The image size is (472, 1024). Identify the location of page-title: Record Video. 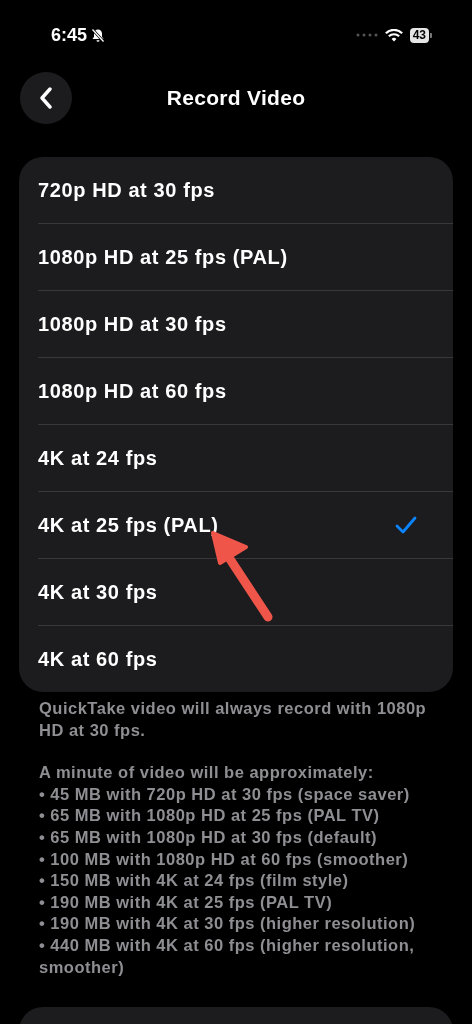
(236, 98).